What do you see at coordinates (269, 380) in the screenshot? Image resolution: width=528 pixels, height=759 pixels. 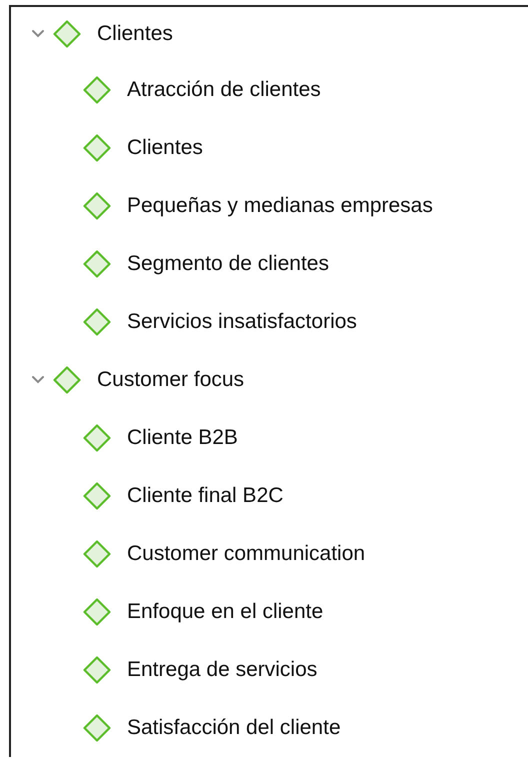 I see `tree-item: Customer focus` at bounding box center [269, 380].